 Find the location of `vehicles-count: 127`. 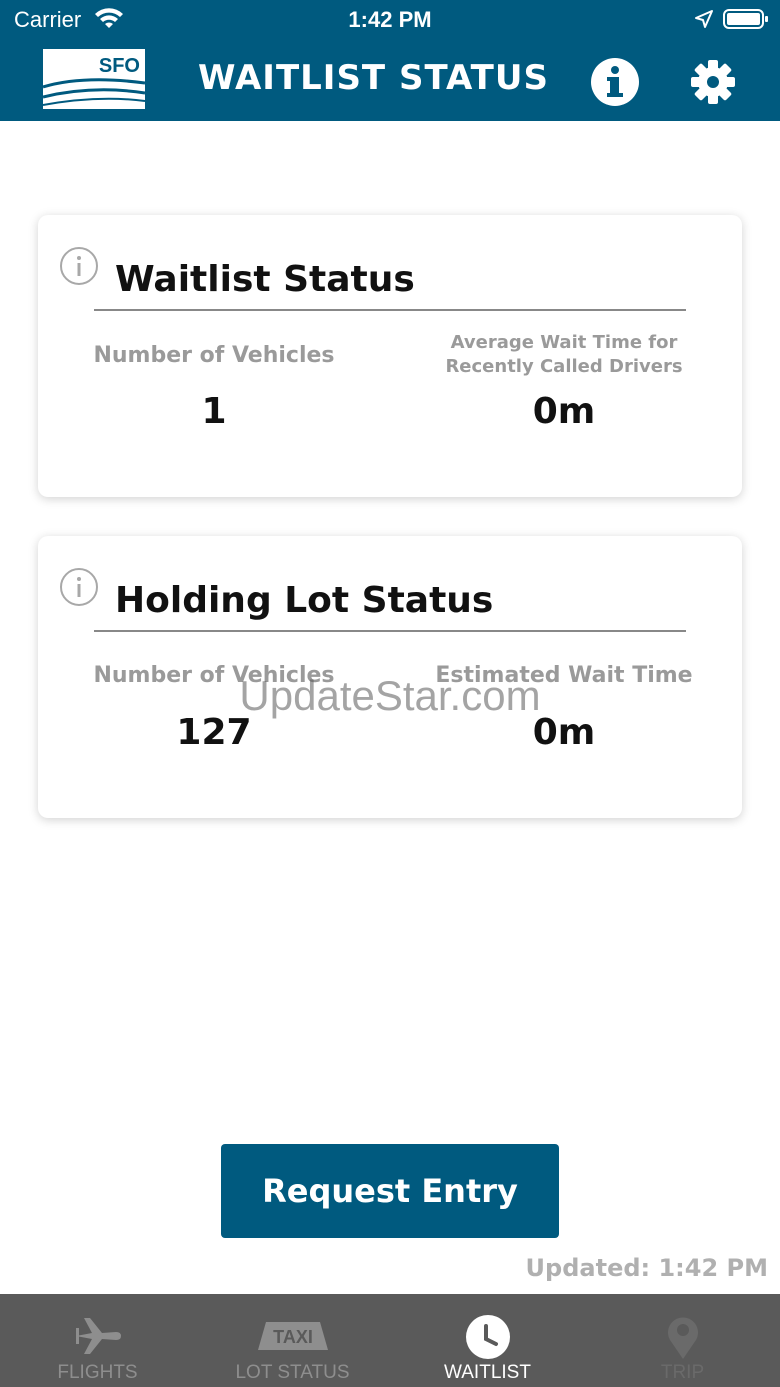

vehicles-count: 127 is located at coordinates (214, 732).